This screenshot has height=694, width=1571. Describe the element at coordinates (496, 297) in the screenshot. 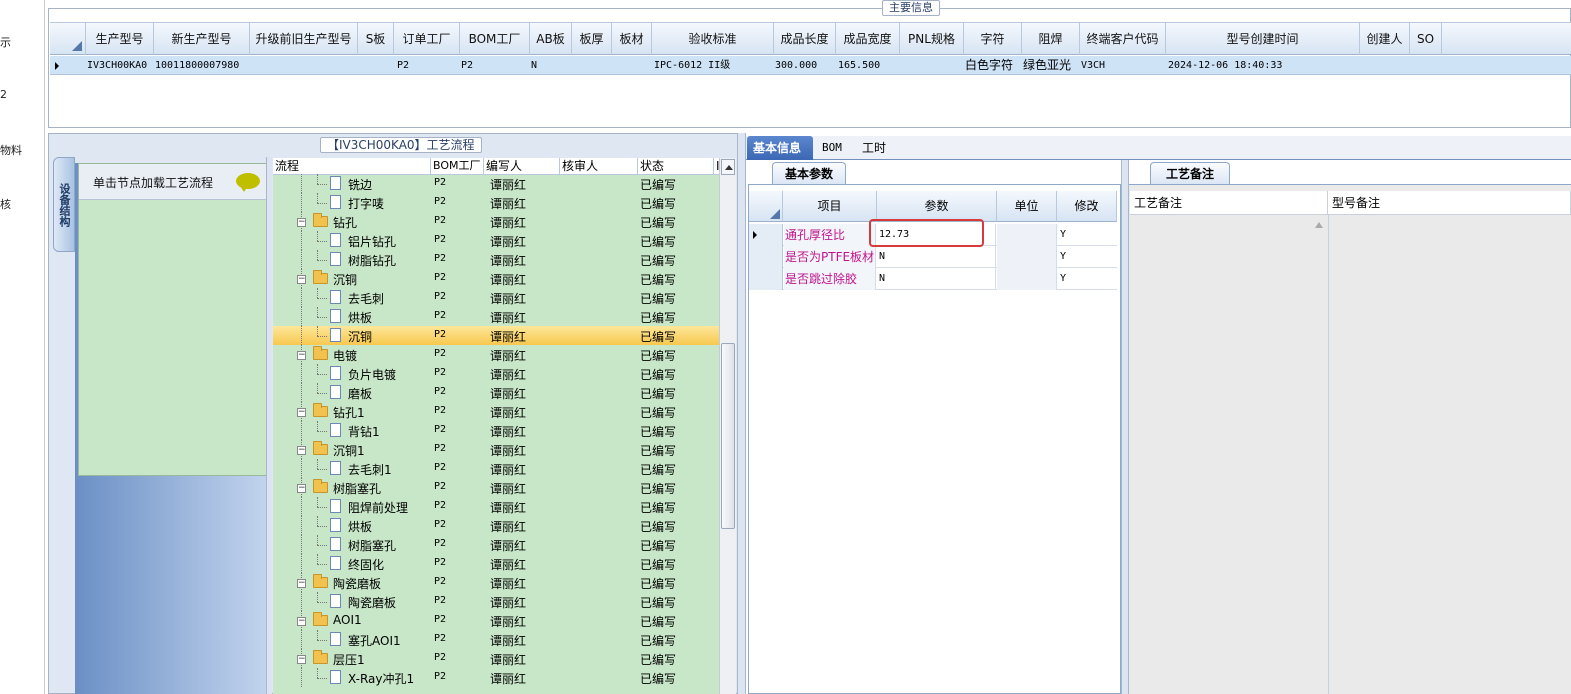

I see `flow-row: 去毛刺 P2 谭丽红 已编写` at that location.